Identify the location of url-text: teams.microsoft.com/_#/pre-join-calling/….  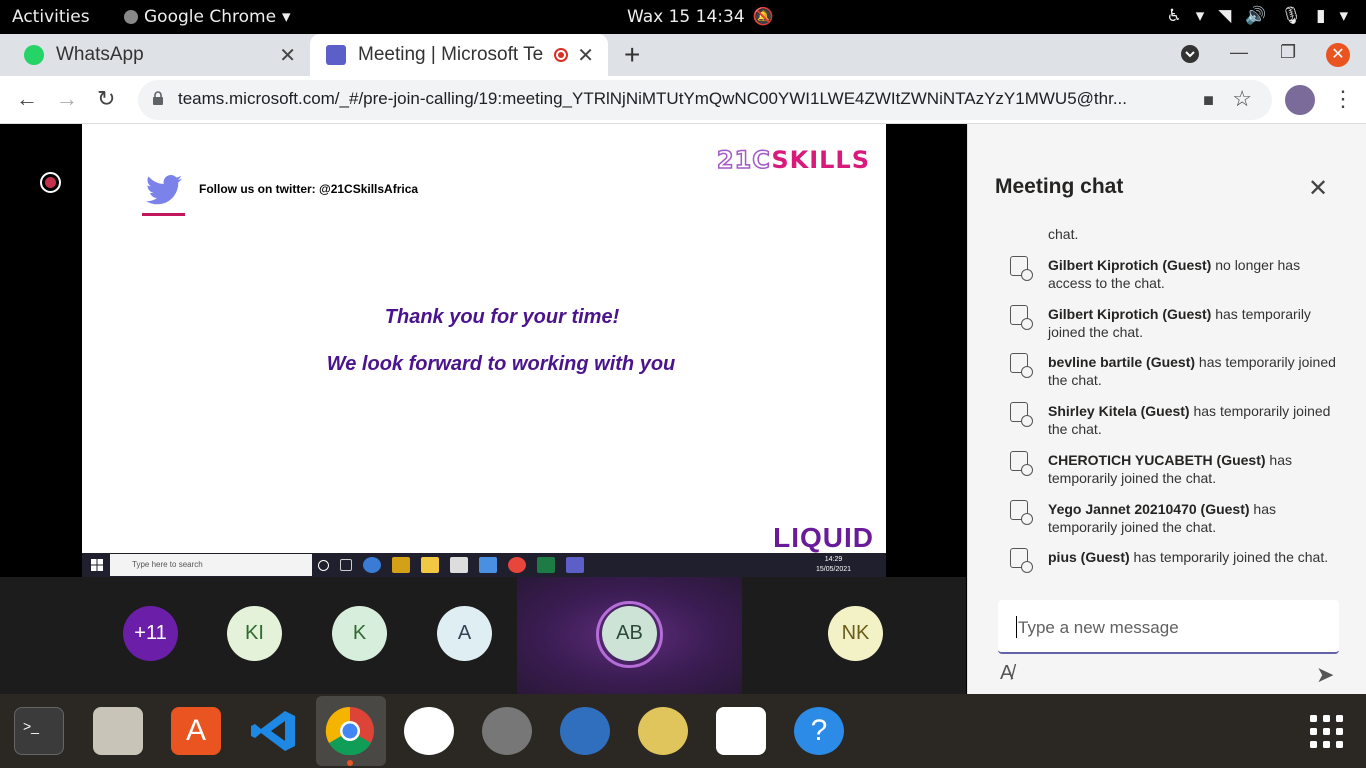
(678, 99).